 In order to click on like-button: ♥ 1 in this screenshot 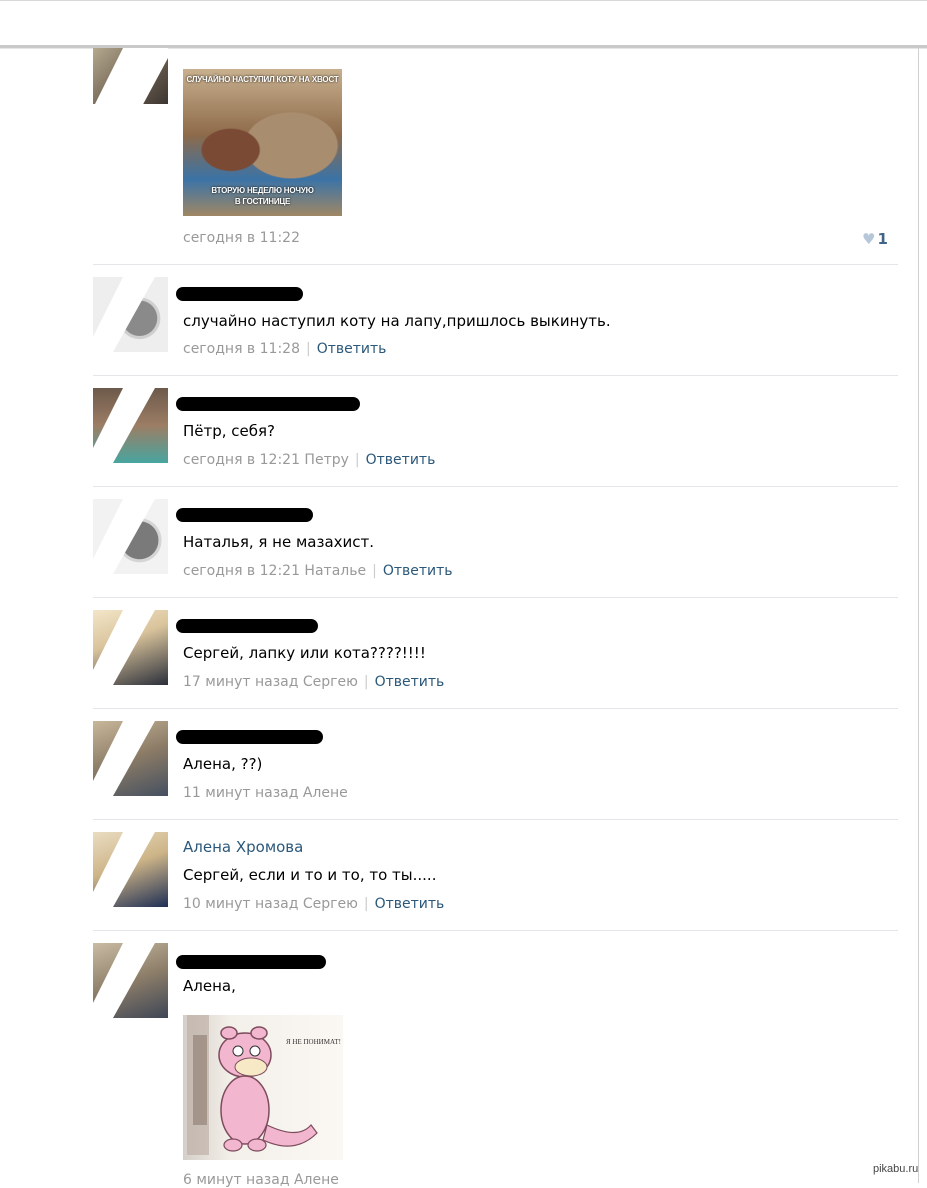, I will do `click(875, 239)`.